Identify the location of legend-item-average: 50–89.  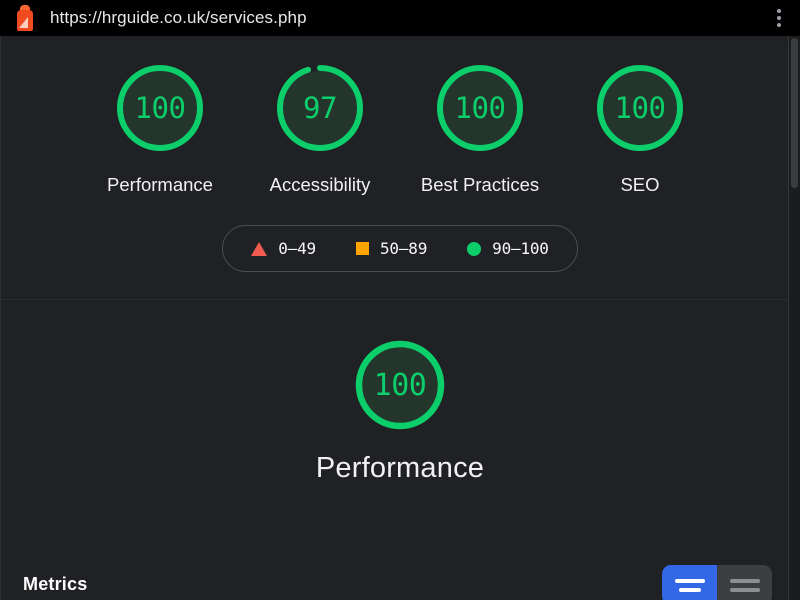
(391, 248).